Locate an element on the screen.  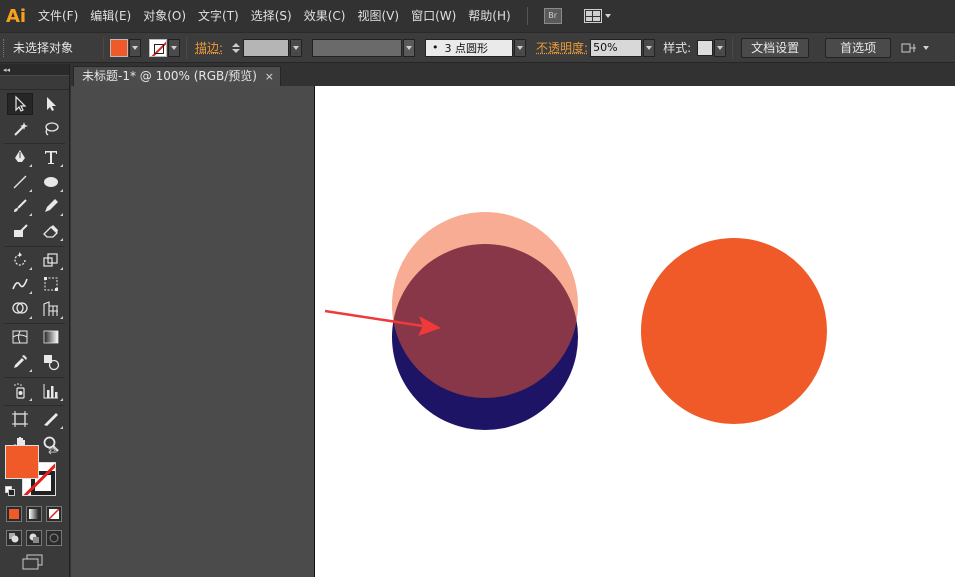
workspace-switcher-button is located at coordinates (597, 16).